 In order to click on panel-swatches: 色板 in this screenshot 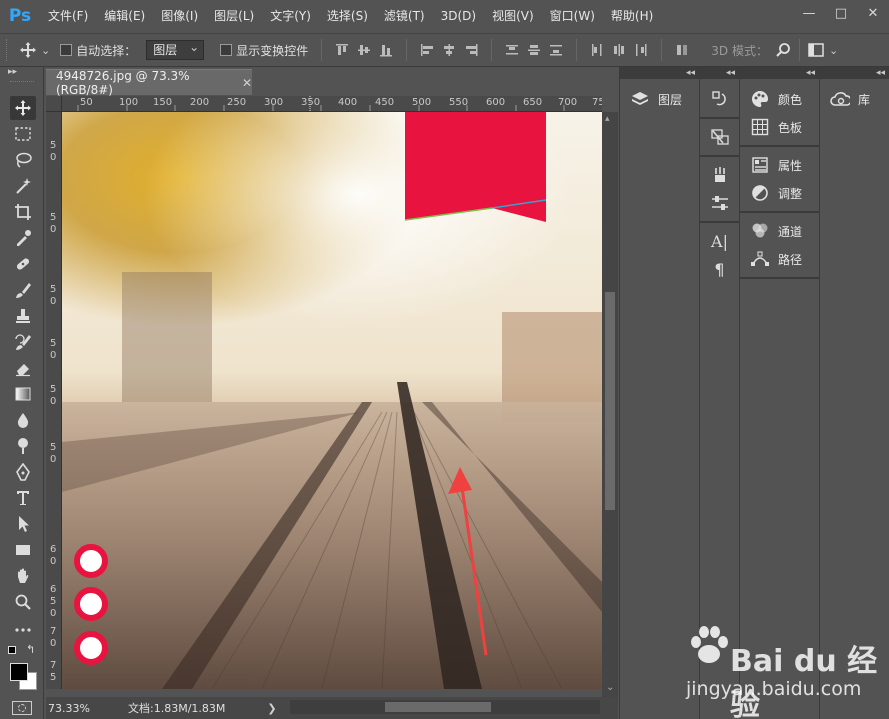, I will do `click(779, 127)`.